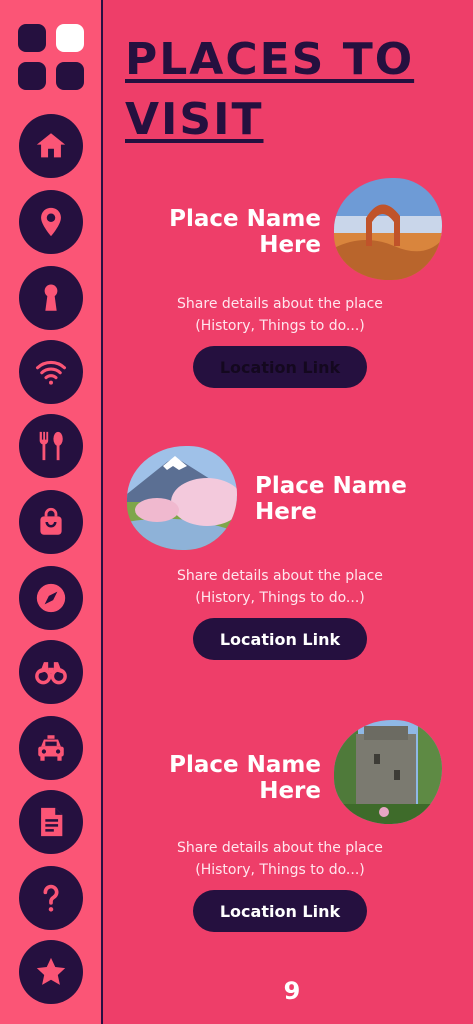  What do you see at coordinates (51, 822) in the screenshot?
I see `document-icon` at bounding box center [51, 822].